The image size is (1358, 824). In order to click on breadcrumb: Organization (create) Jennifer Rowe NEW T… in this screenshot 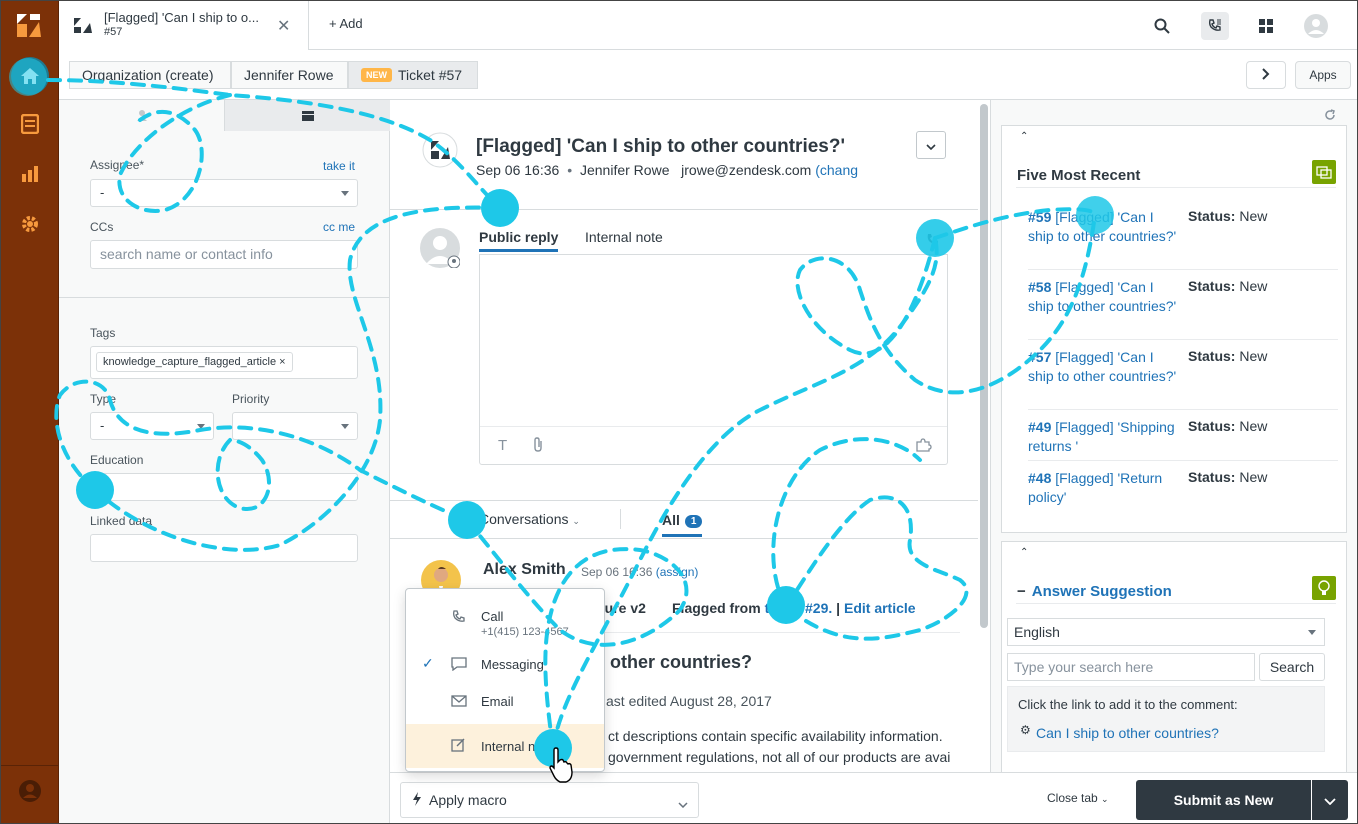, I will do `click(708, 75)`.